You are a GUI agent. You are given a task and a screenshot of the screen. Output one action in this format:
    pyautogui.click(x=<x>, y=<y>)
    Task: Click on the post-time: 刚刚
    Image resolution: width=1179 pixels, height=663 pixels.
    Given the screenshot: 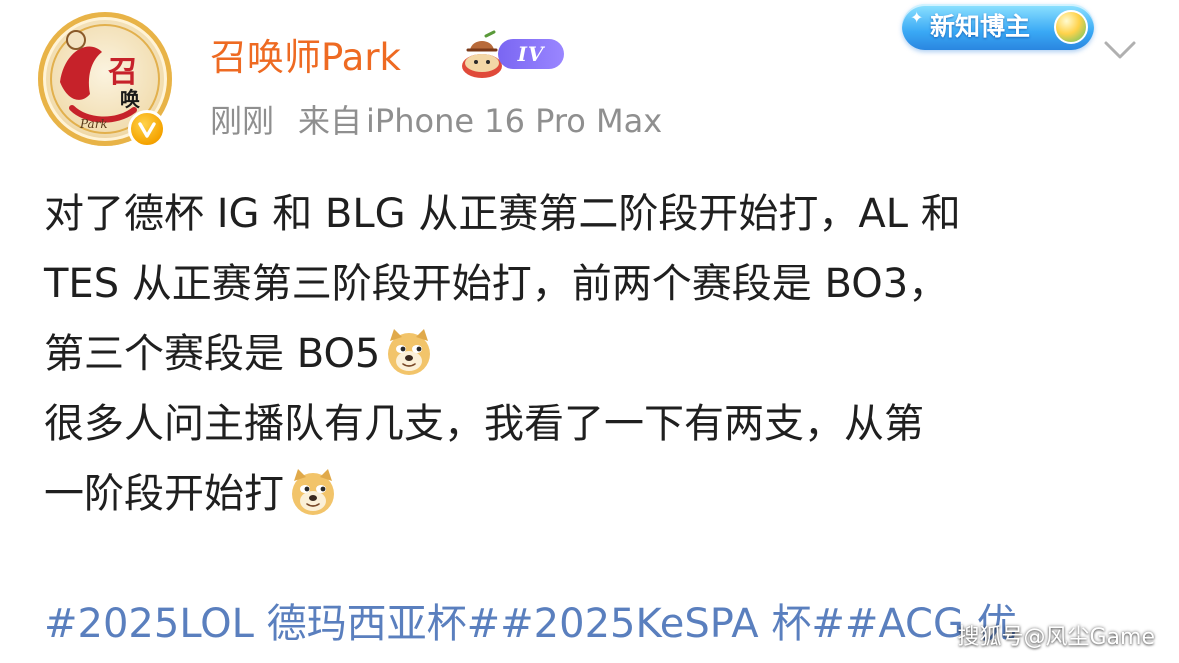 What is the action you would take?
    pyautogui.click(x=242, y=121)
    